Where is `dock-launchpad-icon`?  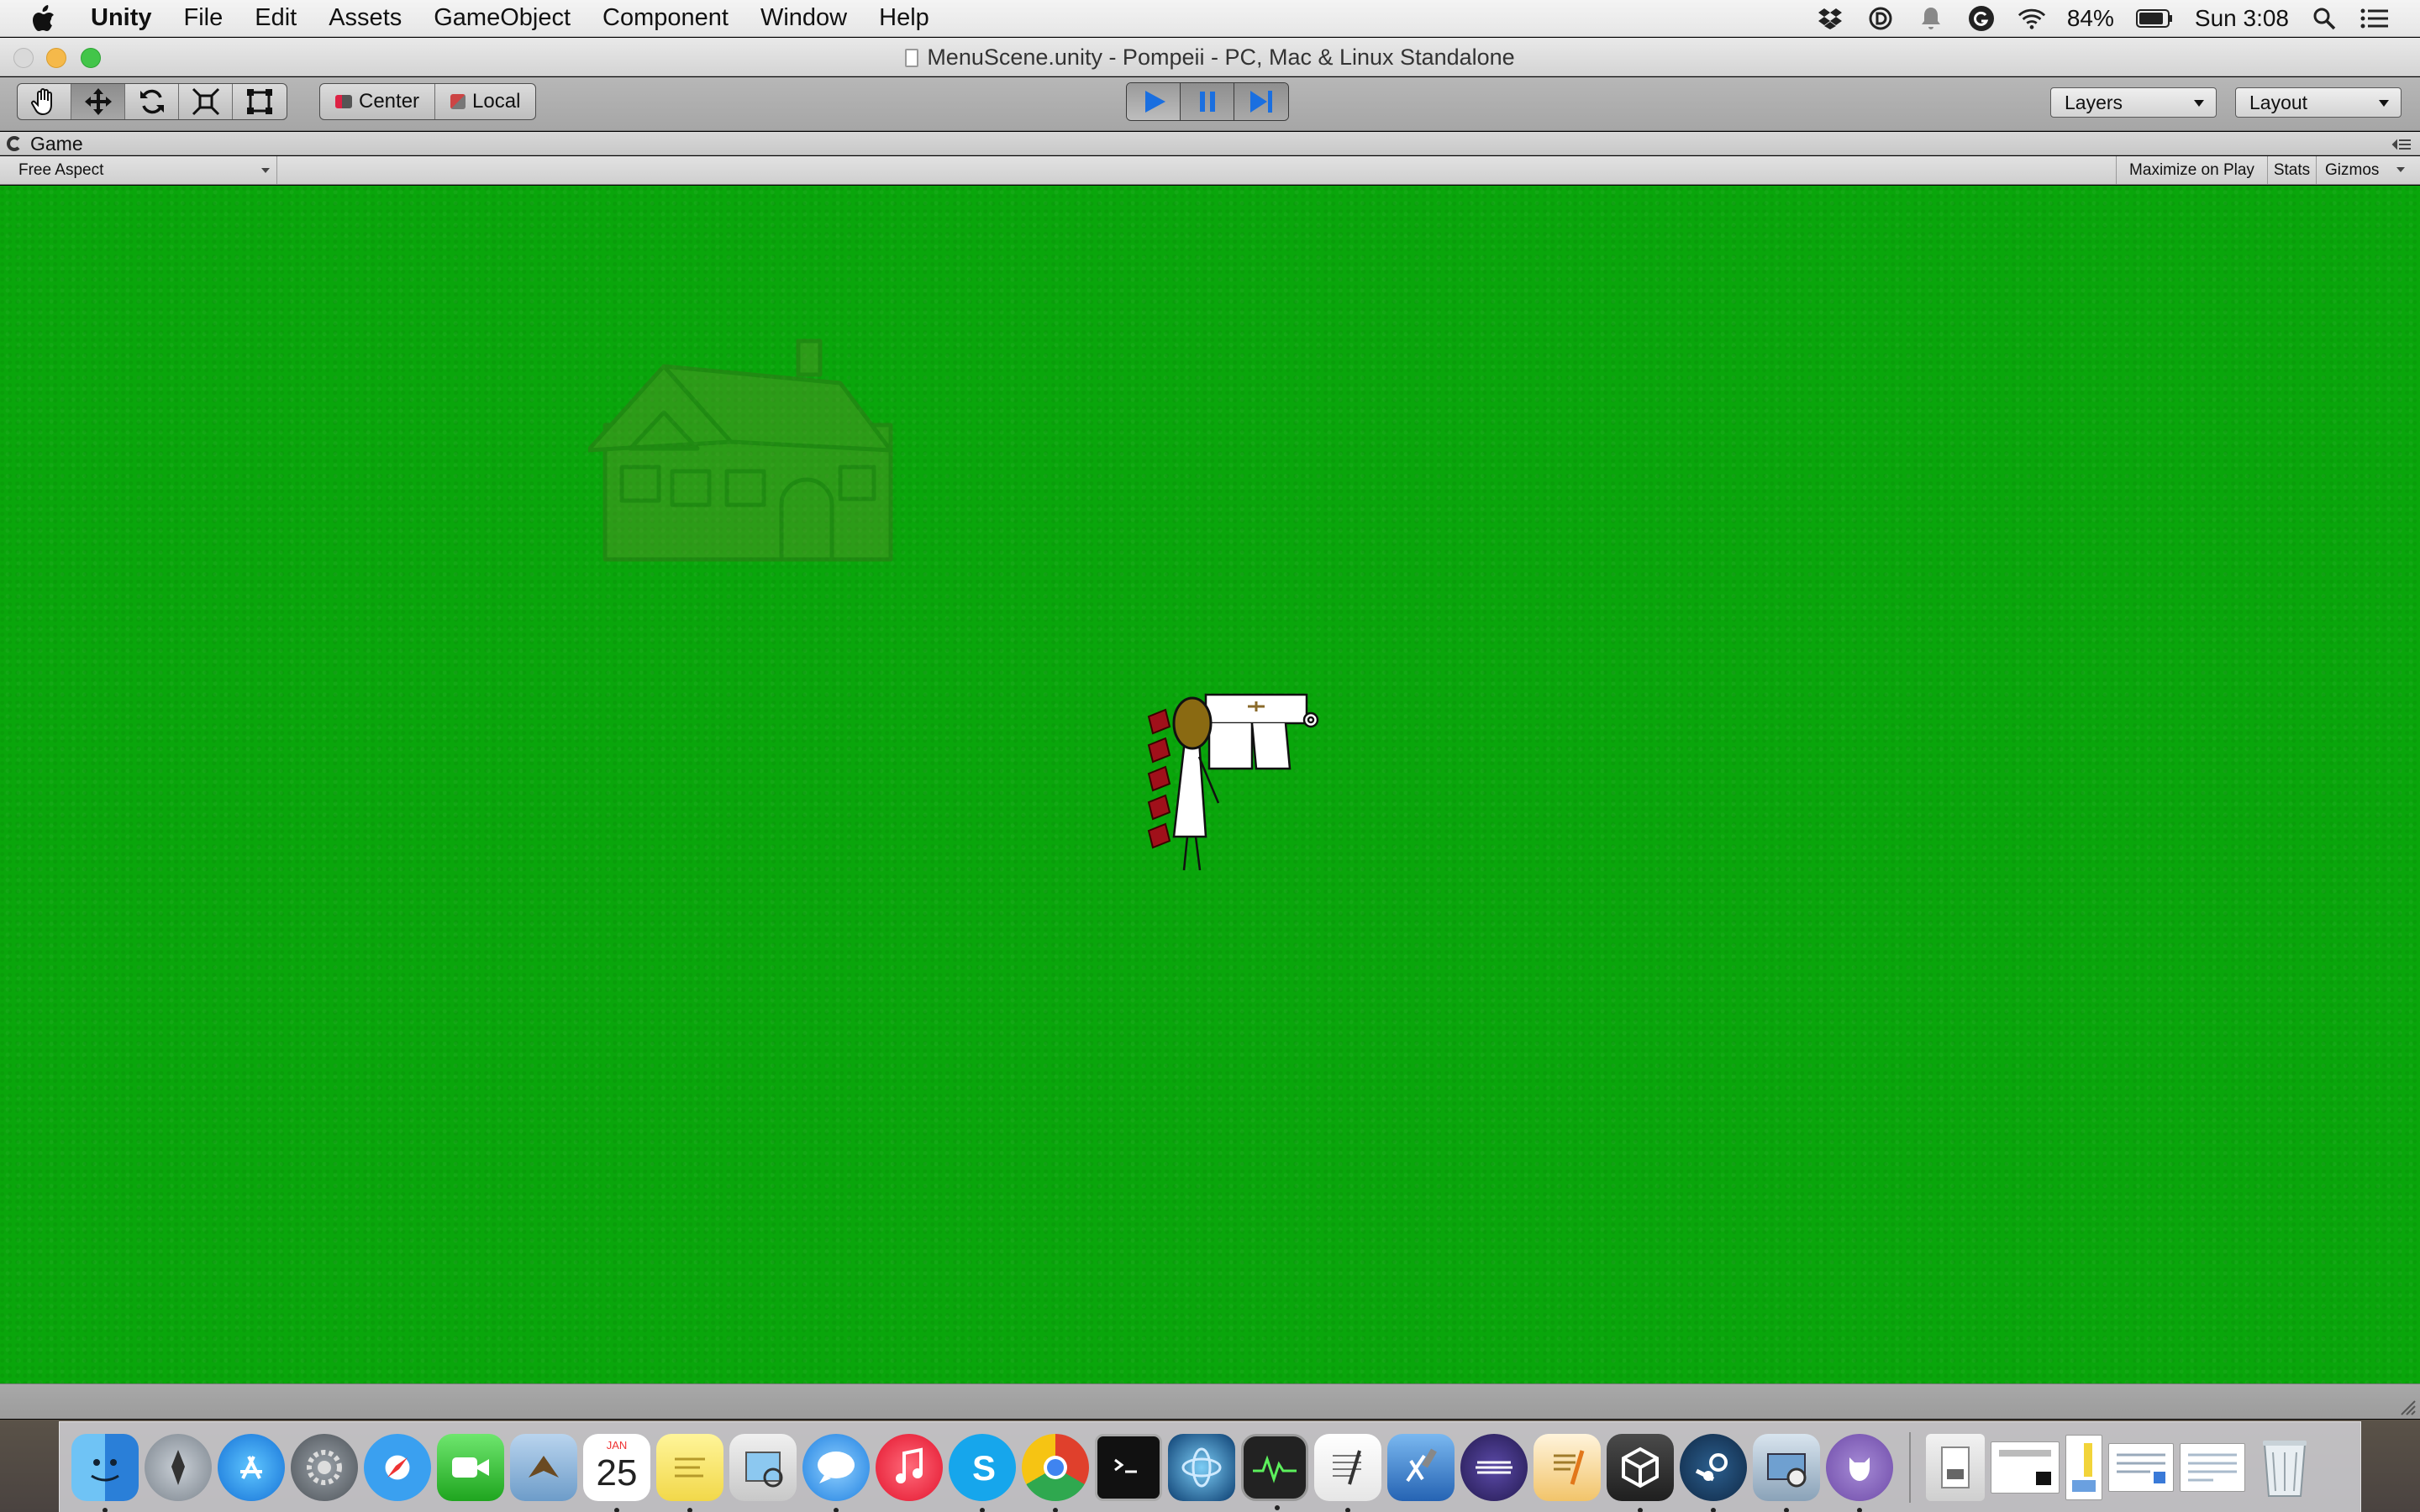
dock-launchpad-icon is located at coordinates (178, 1467).